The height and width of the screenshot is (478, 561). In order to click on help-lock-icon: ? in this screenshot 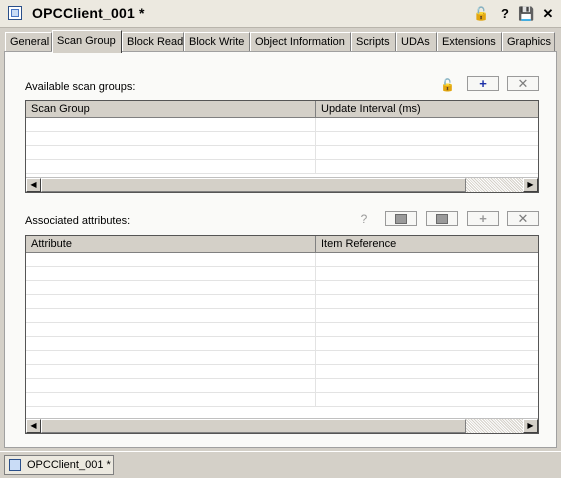, I will do `click(364, 219)`.